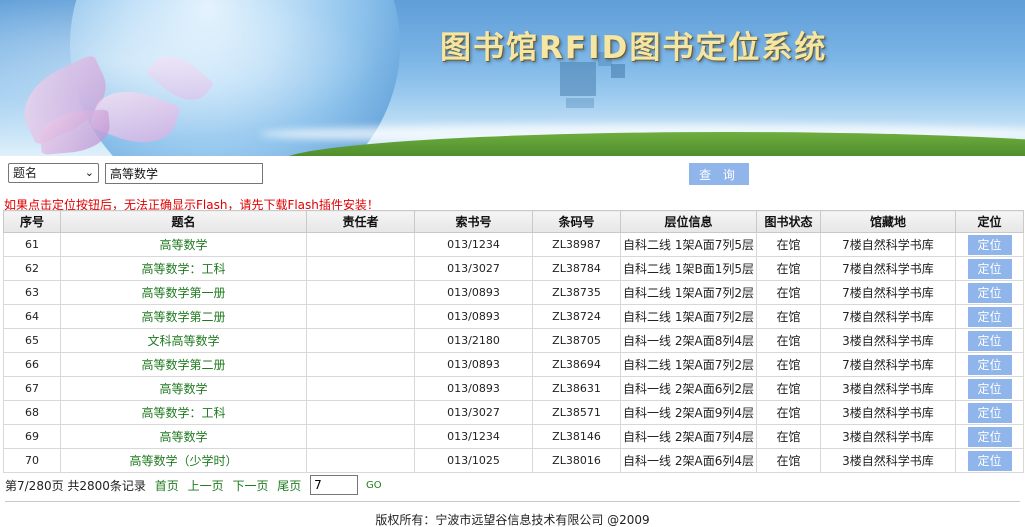 Image resolution: width=1025 pixels, height=527 pixels. I want to click on app-title: 图书馆RFID图书定位系统, so click(634, 48).